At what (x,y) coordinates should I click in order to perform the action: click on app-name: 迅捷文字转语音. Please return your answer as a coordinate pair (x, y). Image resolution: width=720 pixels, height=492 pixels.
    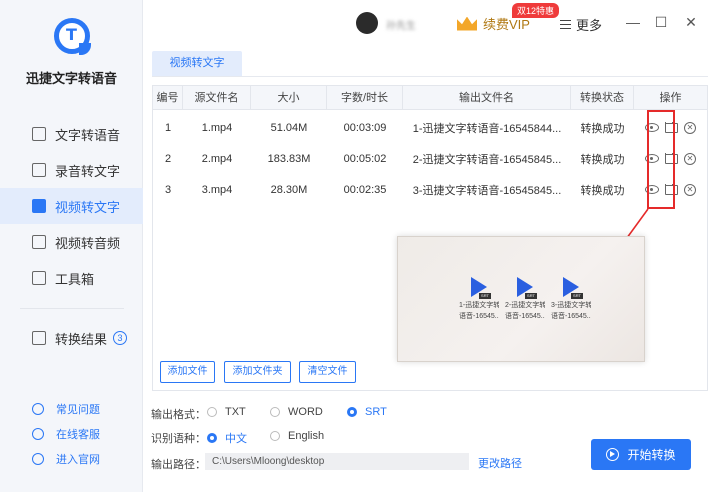
    Looking at the image, I should click on (71, 78).